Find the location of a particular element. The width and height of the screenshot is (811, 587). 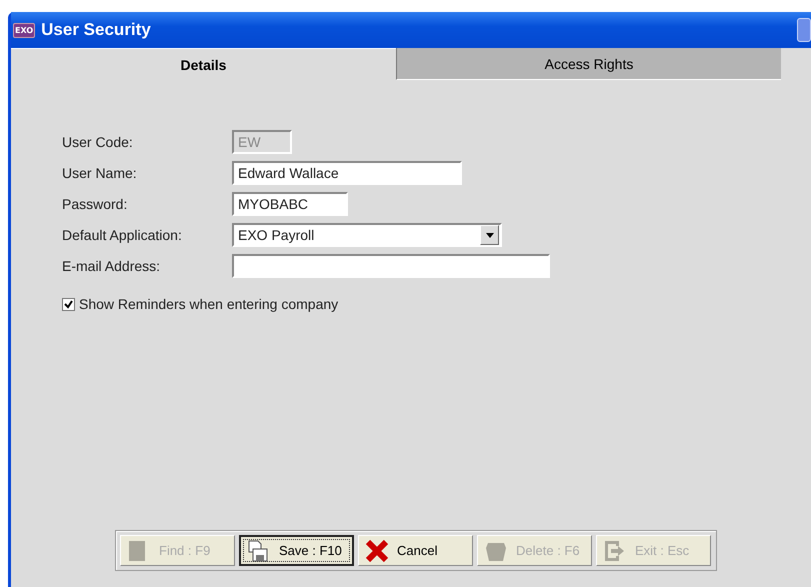

cancel-button: Cancel is located at coordinates (415, 550).